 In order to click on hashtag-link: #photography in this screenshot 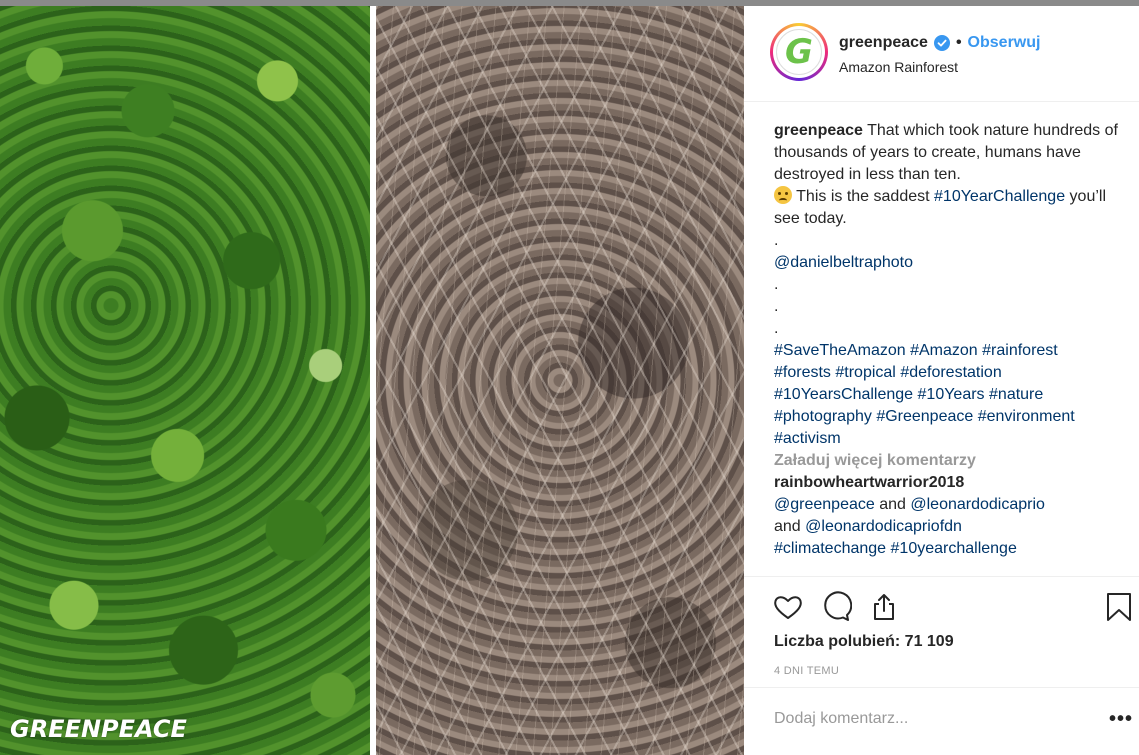, I will do `click(823, 416)`.